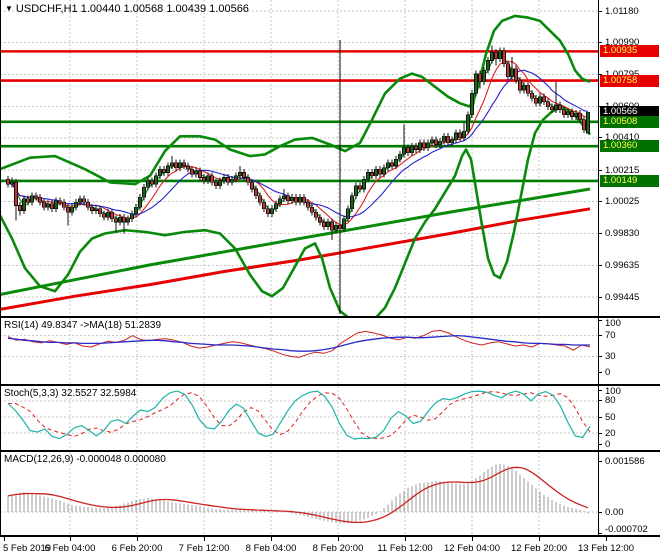 The width and height of the screenshot is (660, 560). Describe the element at coordinates (608, 372) in the screenshot. I see `rsi-axis-label: 0` at that location.